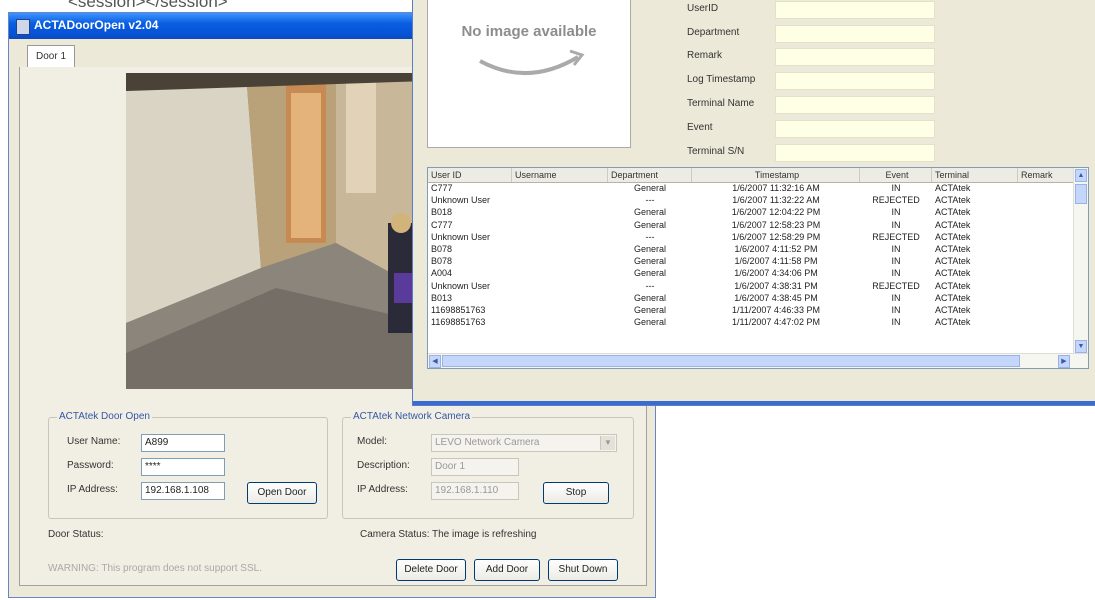 The image size is (1095, 600). I want to click on table-cell: 1/6/2007 4:38:45 PM, so click(776, 297).